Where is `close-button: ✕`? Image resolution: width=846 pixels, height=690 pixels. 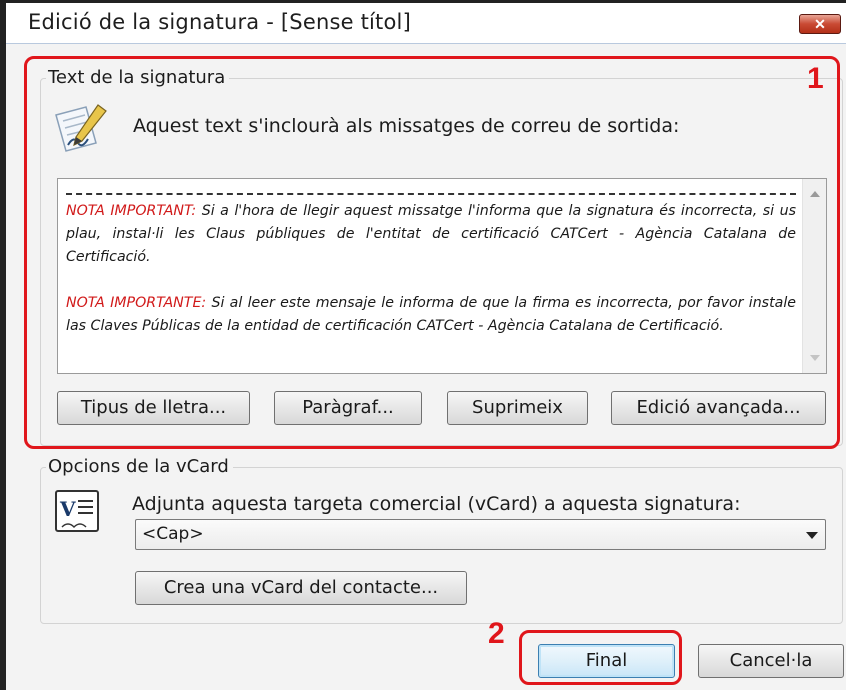 close-button: ✕ is located at coordinates (820, 24).